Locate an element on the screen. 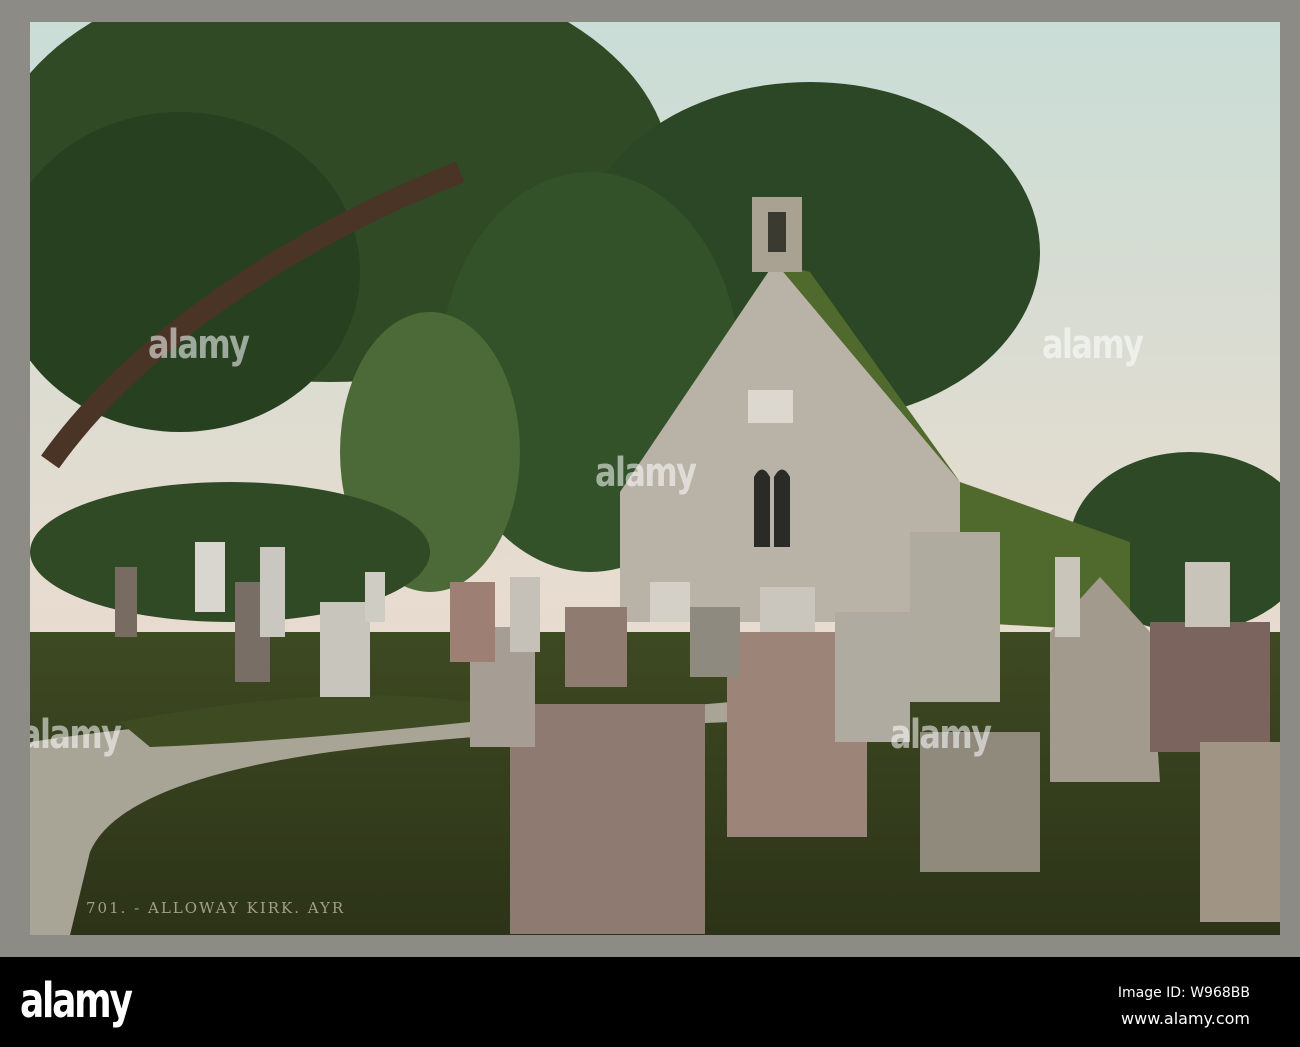  watermark-footer: alamy Image ID: W968BB www.alamy.com is located at coordinates (650, 1002).